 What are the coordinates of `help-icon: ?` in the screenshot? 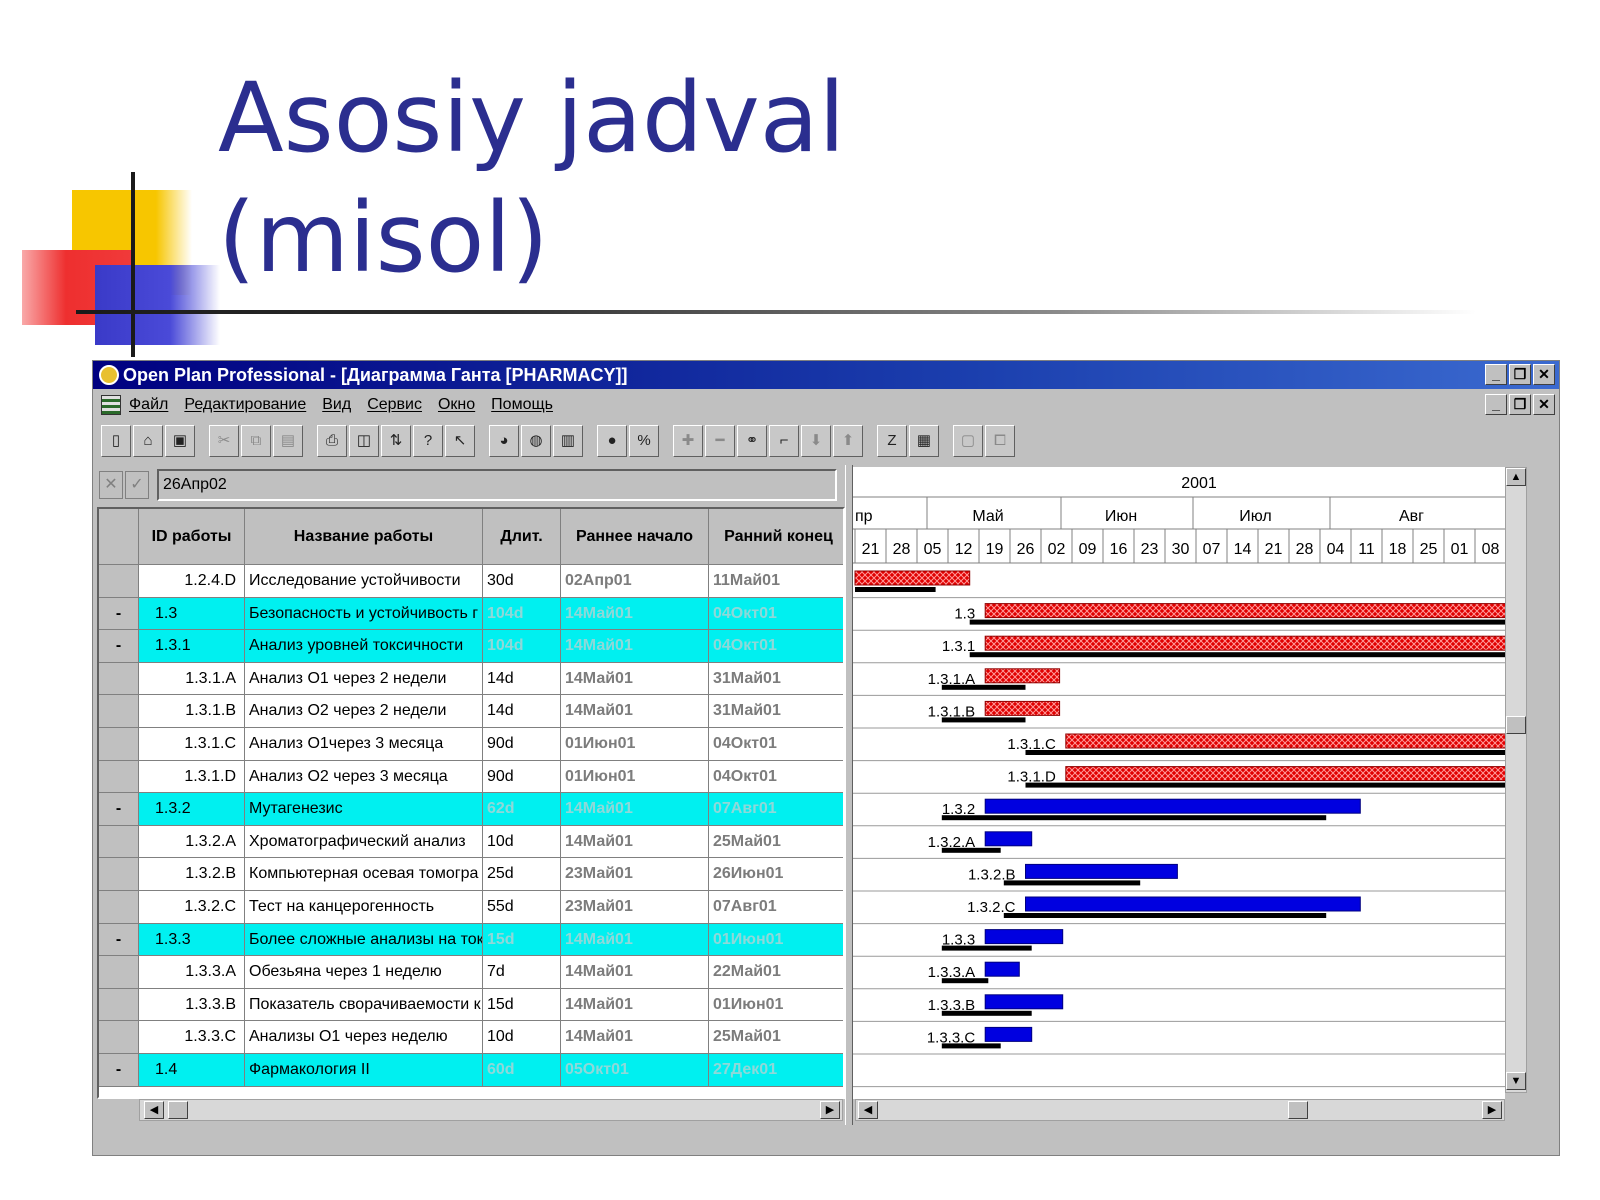 It's located at (428, 441).